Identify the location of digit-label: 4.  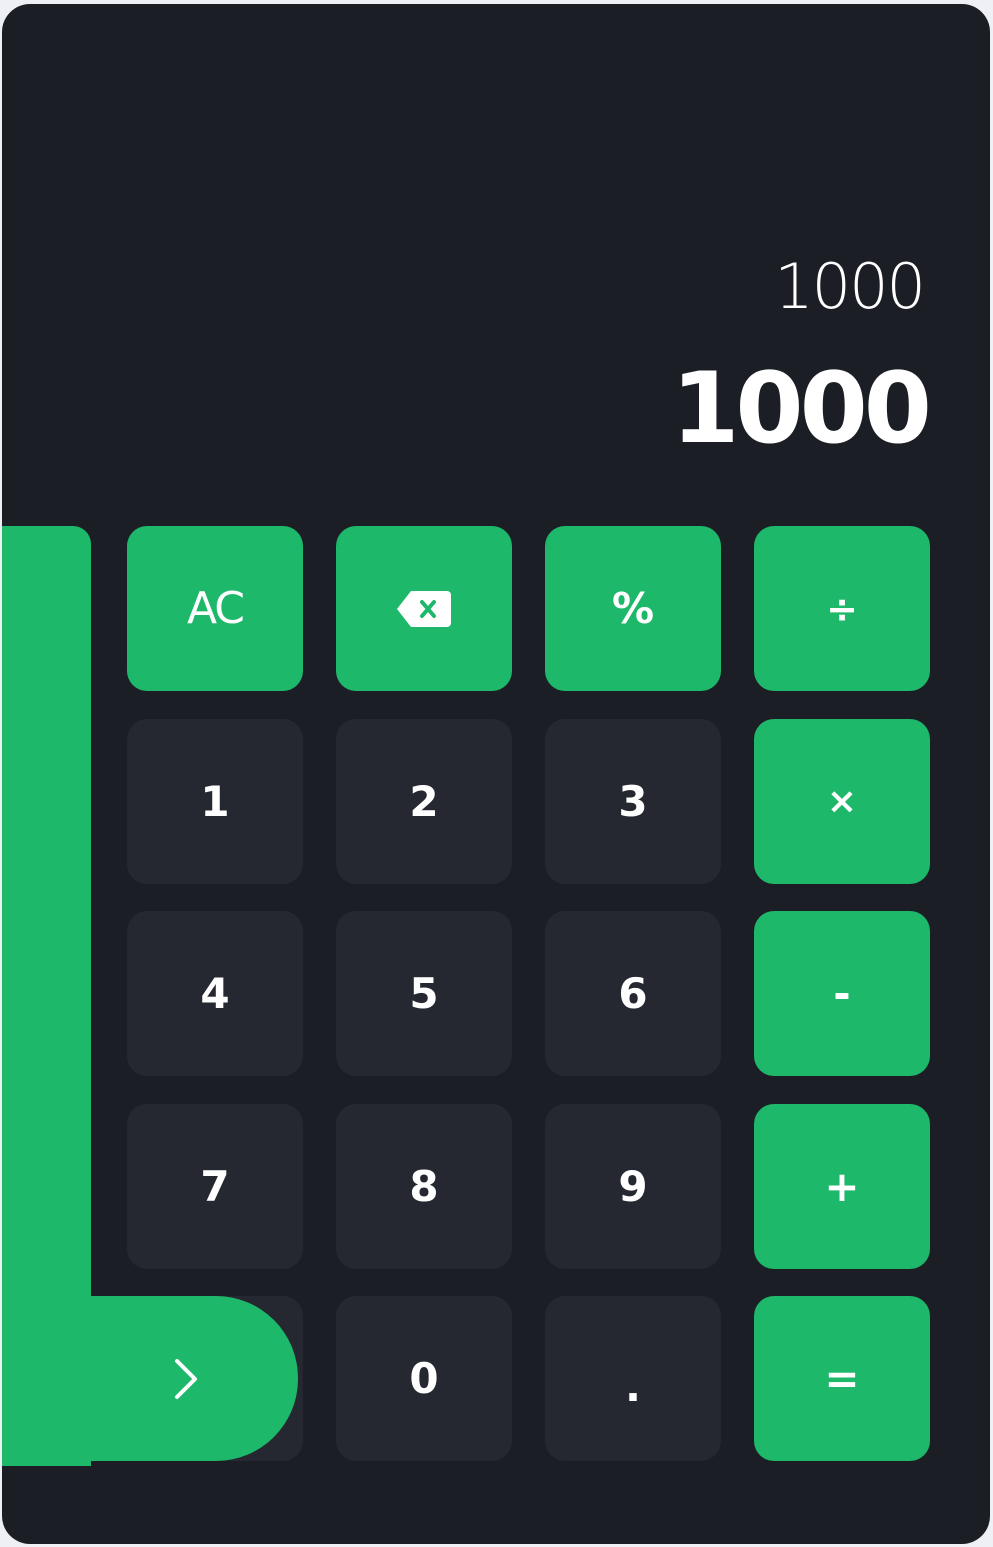
(215, 993).